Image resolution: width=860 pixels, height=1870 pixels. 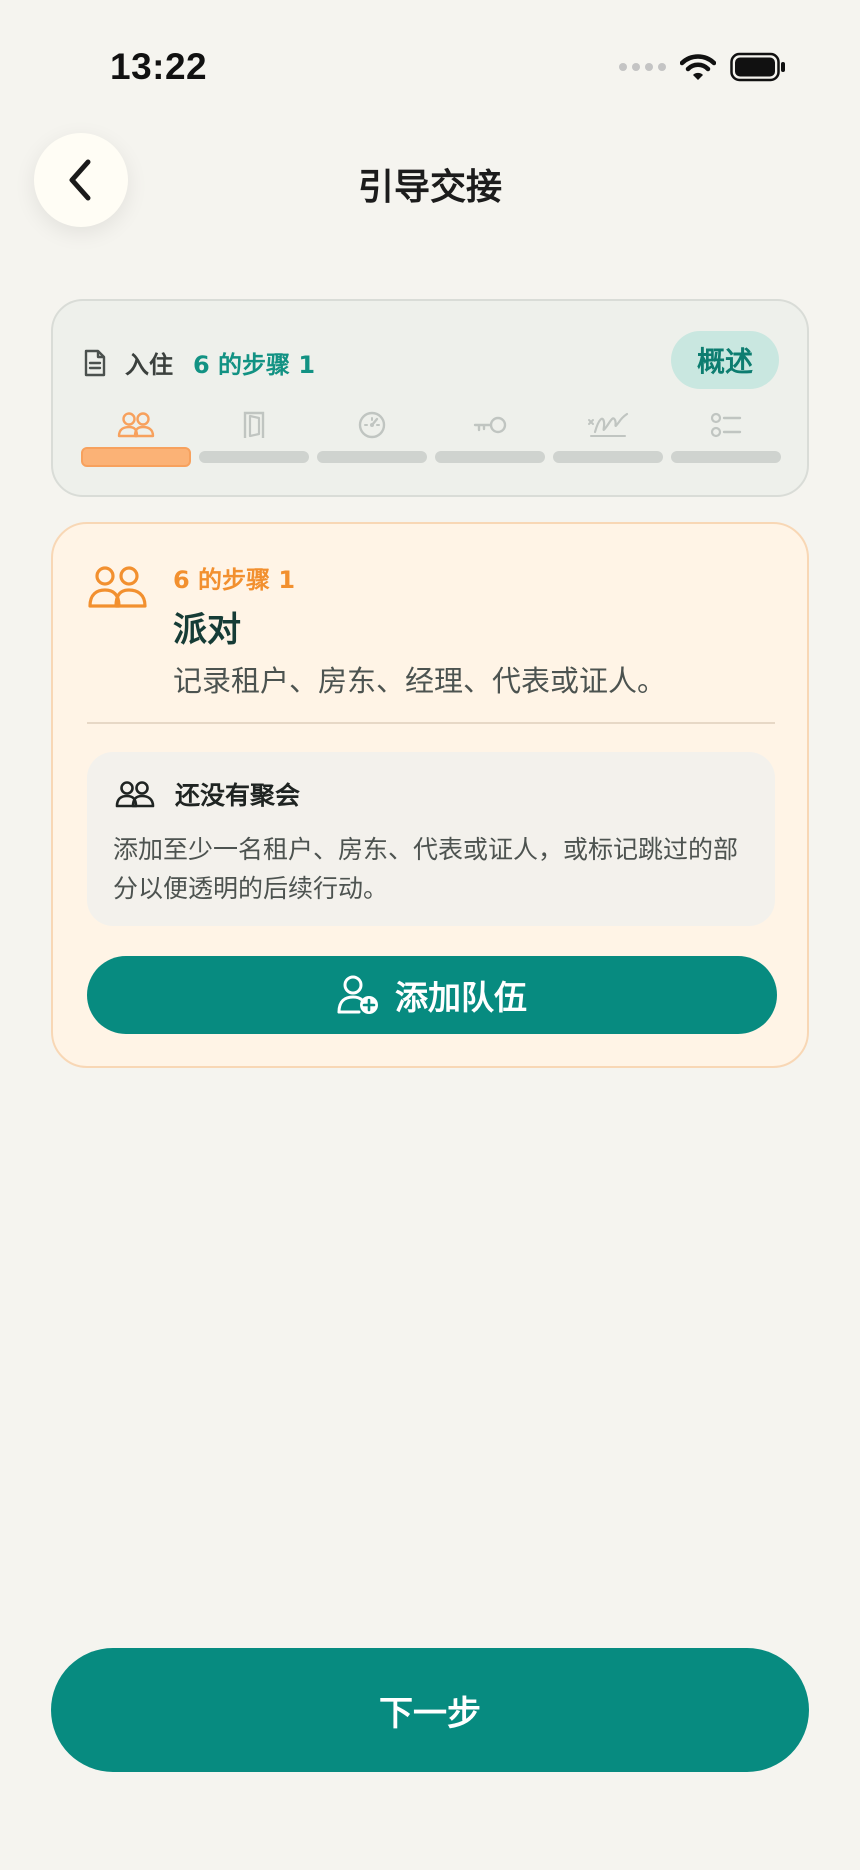 I want to click on key-icon, so click(x=490, y=425).